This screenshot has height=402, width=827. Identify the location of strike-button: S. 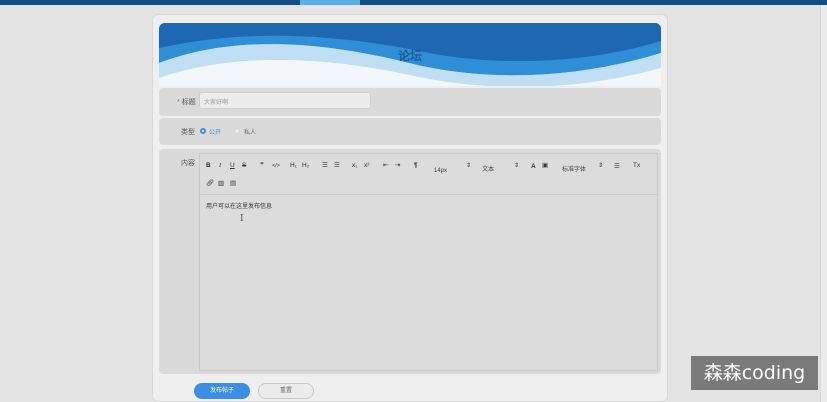
(244, 166).